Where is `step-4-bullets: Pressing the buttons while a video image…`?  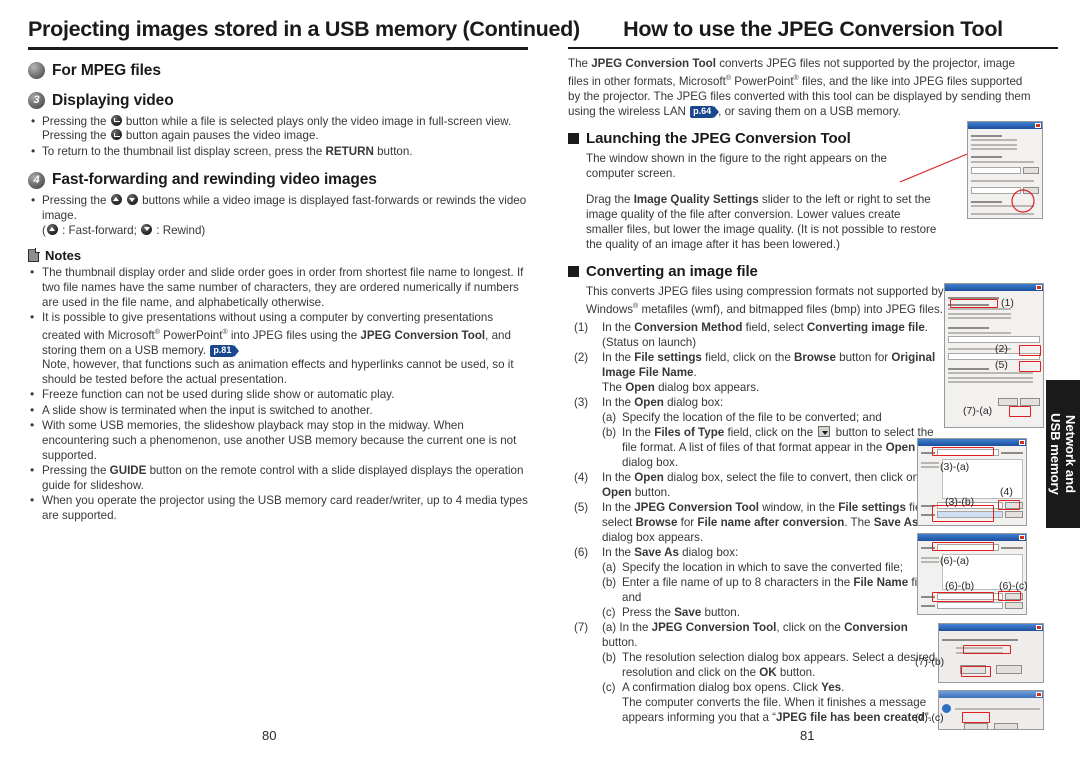
step-4-bullets: Pressing the buttons while a video image… is located at coordinates (278, 215).